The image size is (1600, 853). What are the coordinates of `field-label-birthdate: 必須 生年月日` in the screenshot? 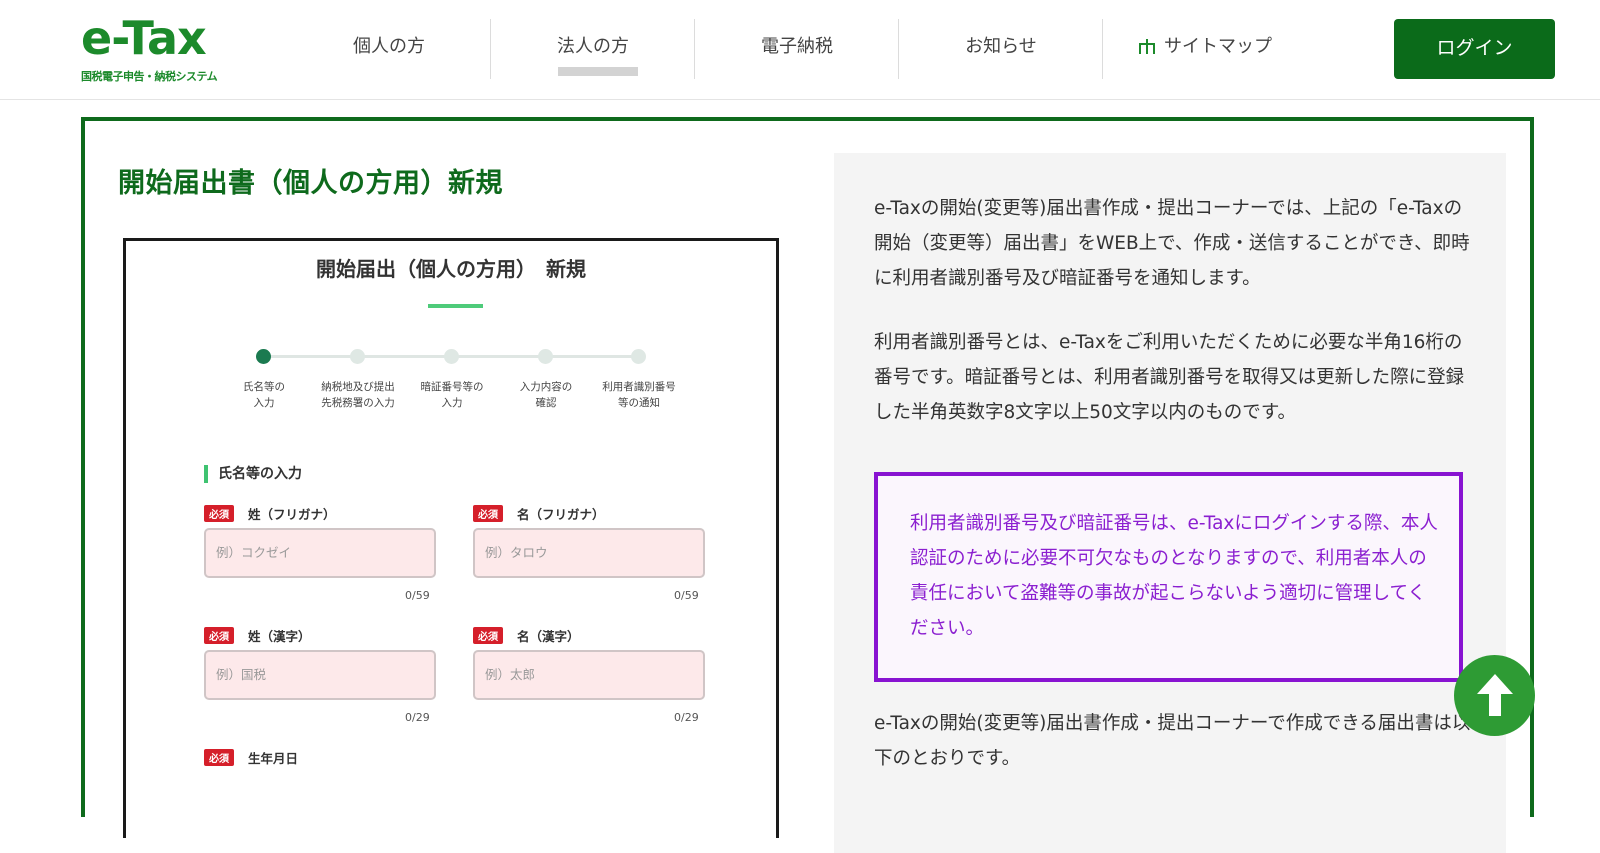 It's located at (251, 757).